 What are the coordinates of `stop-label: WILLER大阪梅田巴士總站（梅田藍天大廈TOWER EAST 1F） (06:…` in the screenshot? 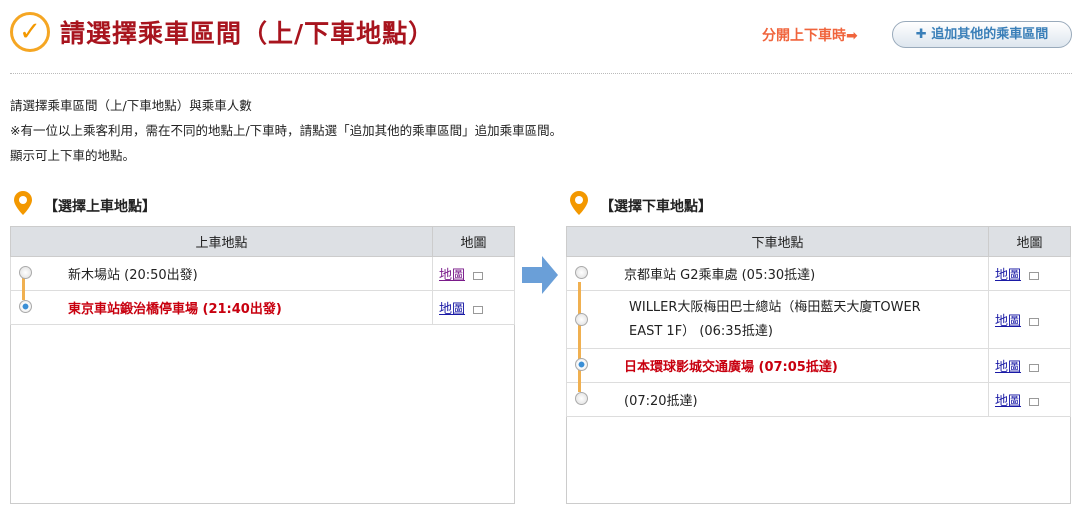 It's located at (775, 319).